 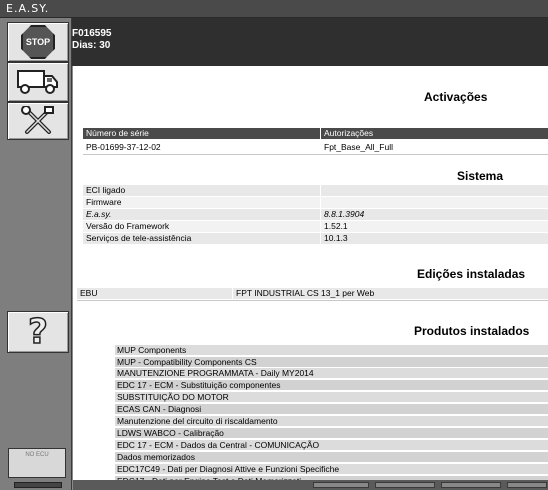 What do you see at coordinates (91, 45) in the screenshot?
I see `days-remaining: Dias: 30` at bounding box center [91, 45].